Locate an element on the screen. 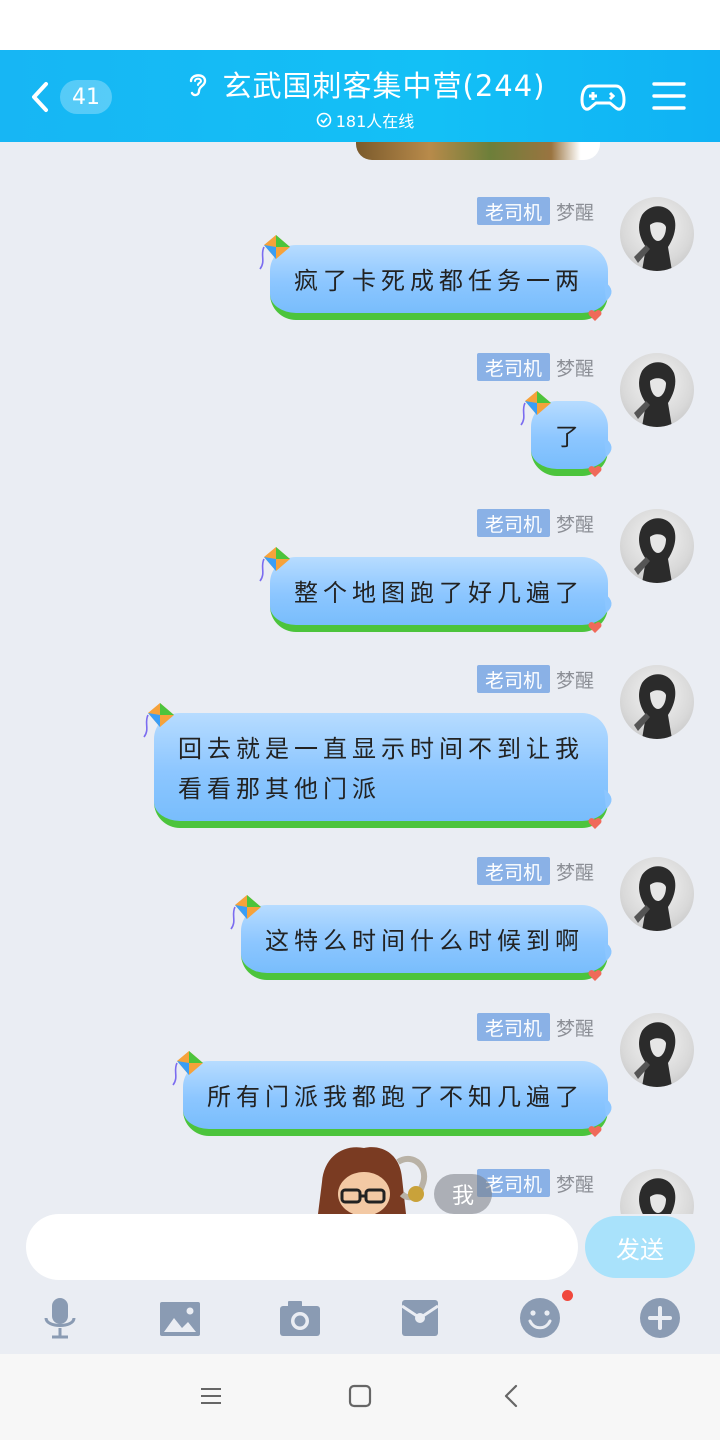  me-badge: 我 is located at coordinates (463, 1194).